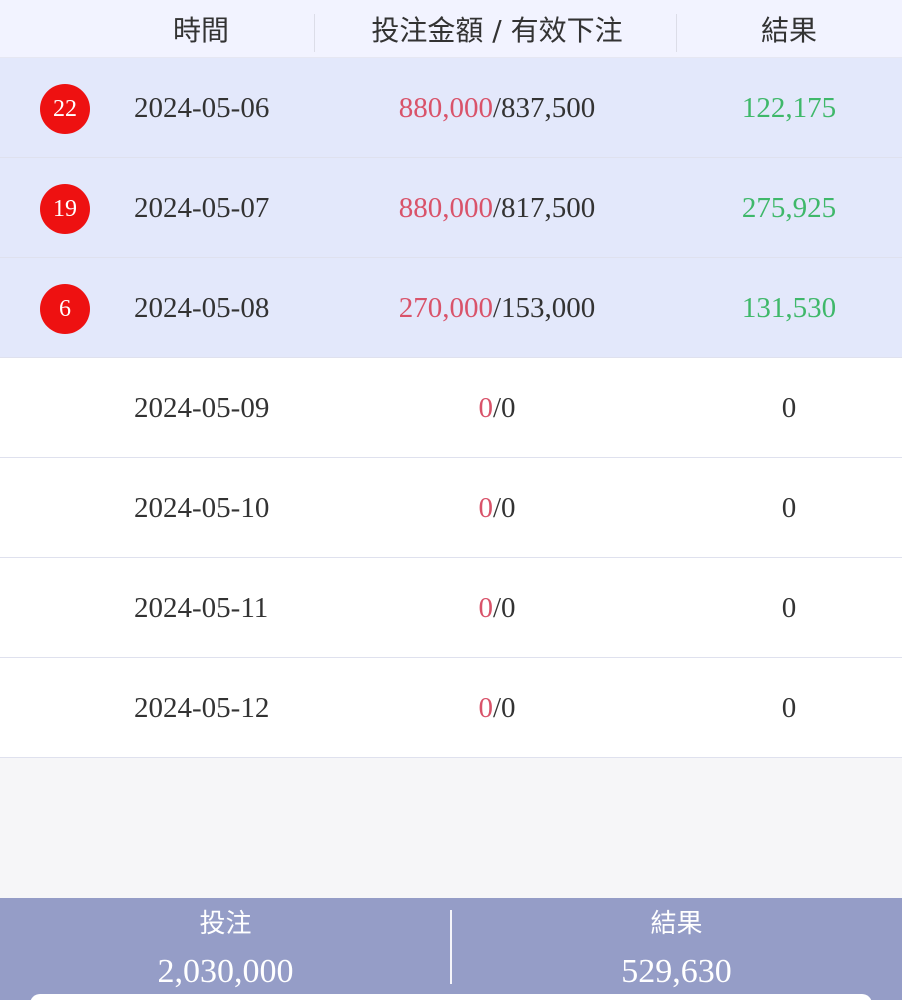  Describe the element at coordinates (676, 971) in the screenshot. I see `summary-result-value: 529,630` at that location.